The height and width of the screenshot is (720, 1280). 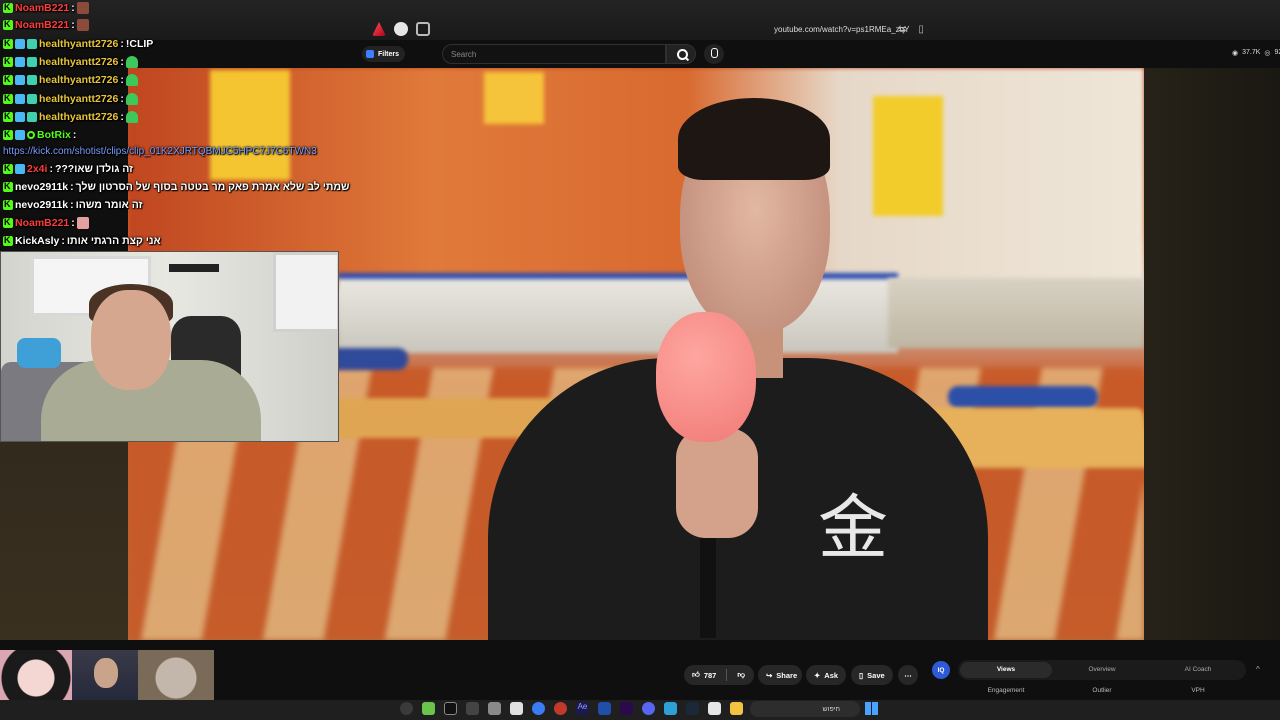 I want to click on shirt-logo: 金, so click(x=853, y=528).